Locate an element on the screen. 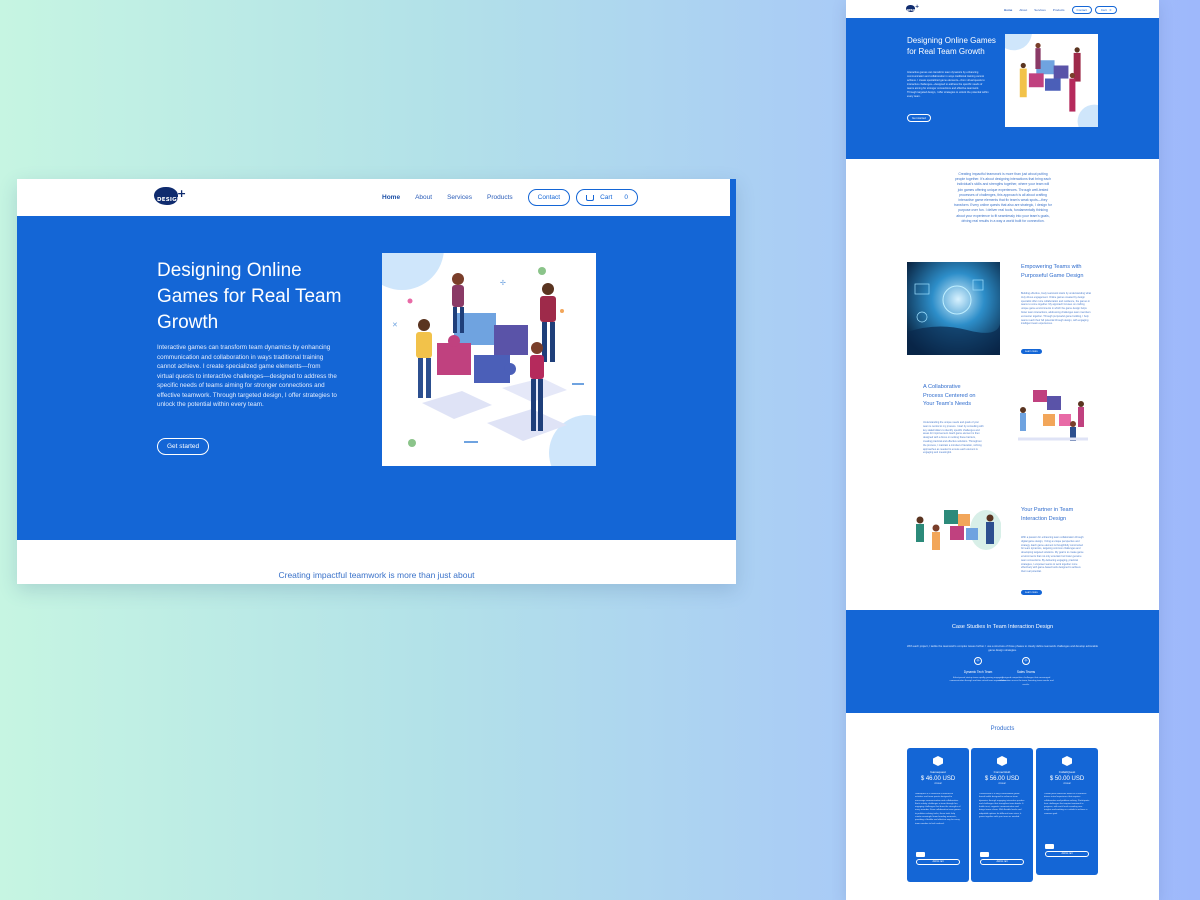 This screenshot has width=1200, height=900. nav-services: Services is located at coordinates (459, 197).